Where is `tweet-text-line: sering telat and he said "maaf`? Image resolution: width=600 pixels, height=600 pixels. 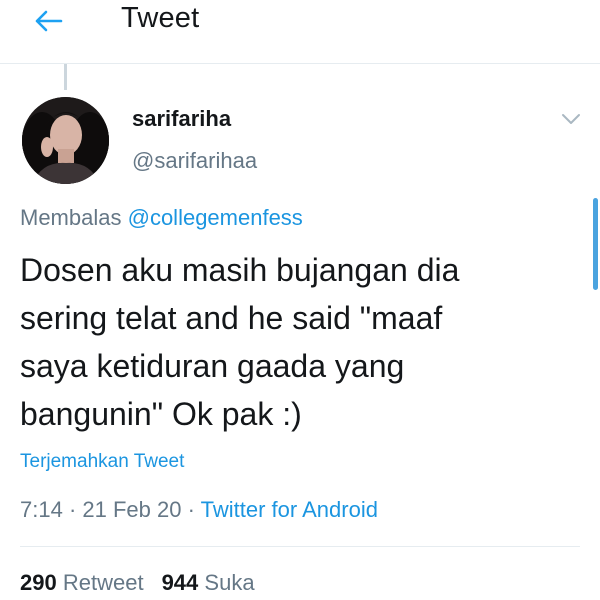
tweet-text-line: sering telat and he said "maaf is located at coordinates (231, 318).